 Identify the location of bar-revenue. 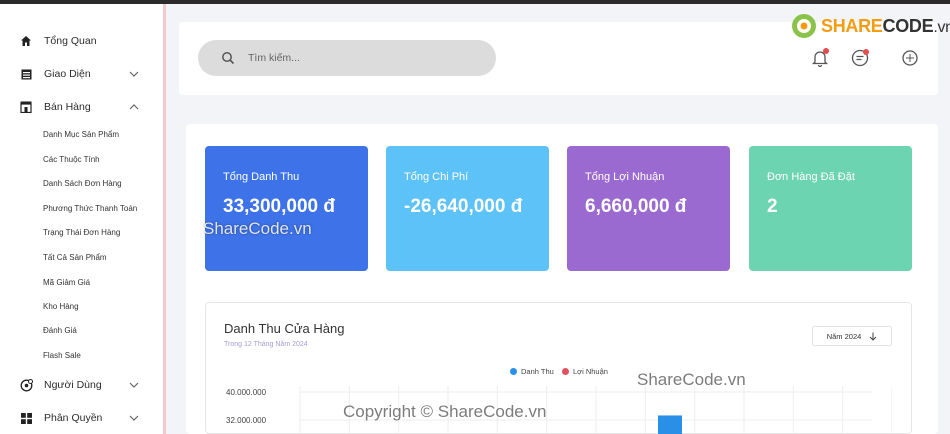
(670, 424).